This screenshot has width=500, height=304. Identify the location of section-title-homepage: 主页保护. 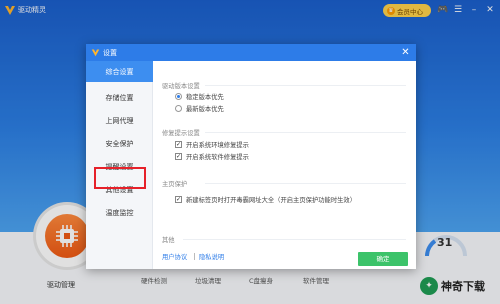
(175, 184).